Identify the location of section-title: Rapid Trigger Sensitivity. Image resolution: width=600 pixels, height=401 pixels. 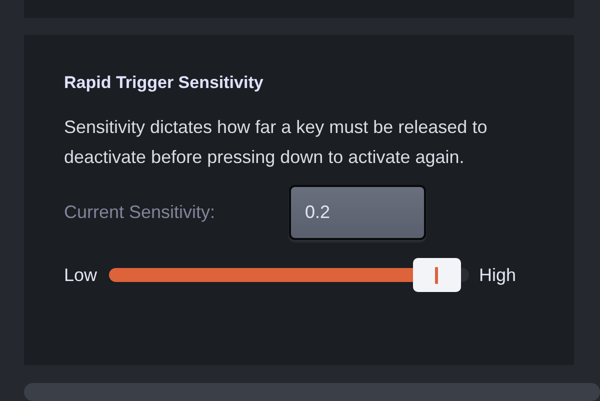
(164, 83).